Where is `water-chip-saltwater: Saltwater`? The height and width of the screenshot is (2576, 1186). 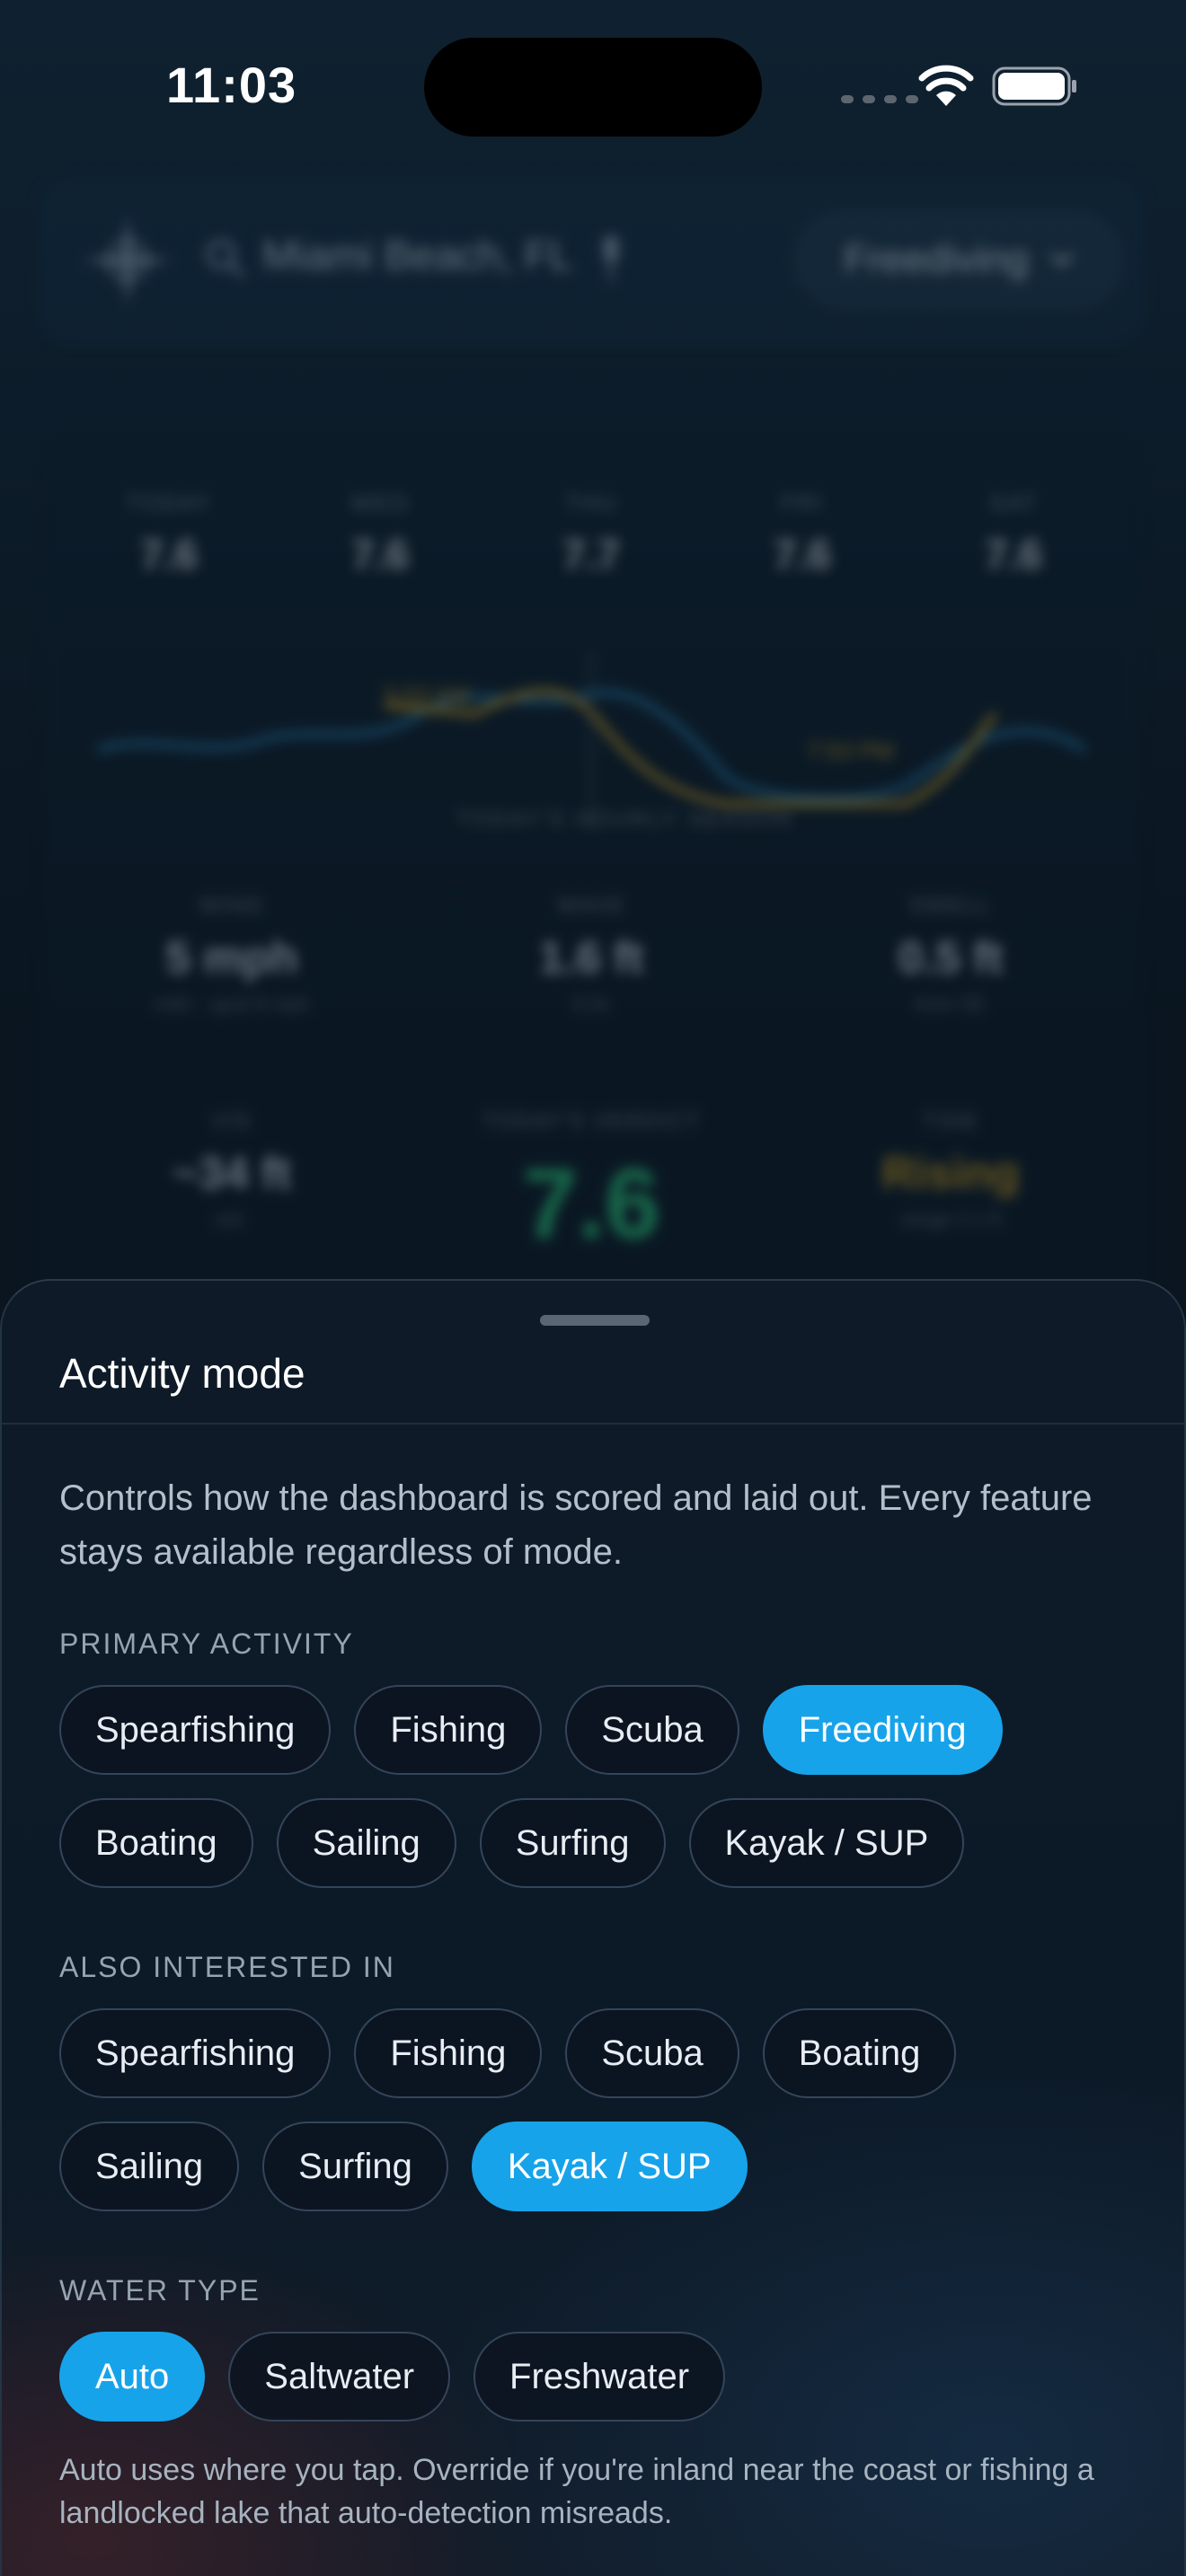
water-chip-saltwater: Saltwater is located at coordinates (339, 2377).